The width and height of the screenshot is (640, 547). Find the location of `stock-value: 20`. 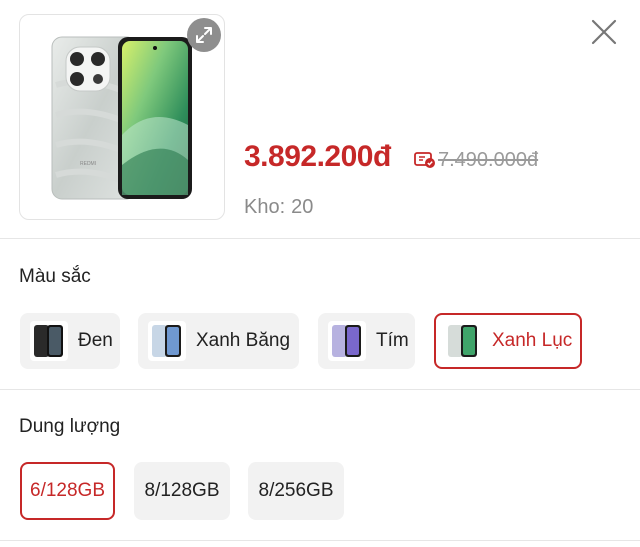

stock-value: 20 is located at coordinates (302, 207).